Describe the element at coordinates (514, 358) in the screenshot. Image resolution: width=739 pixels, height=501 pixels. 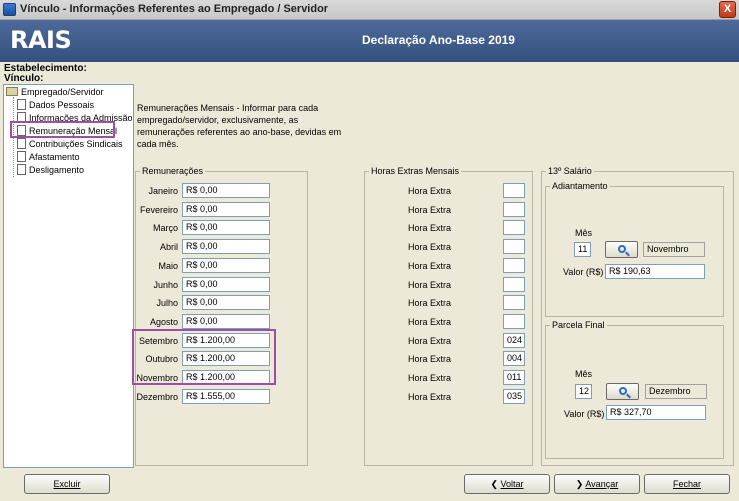
I see `hora-extra-field: 004` at that location.